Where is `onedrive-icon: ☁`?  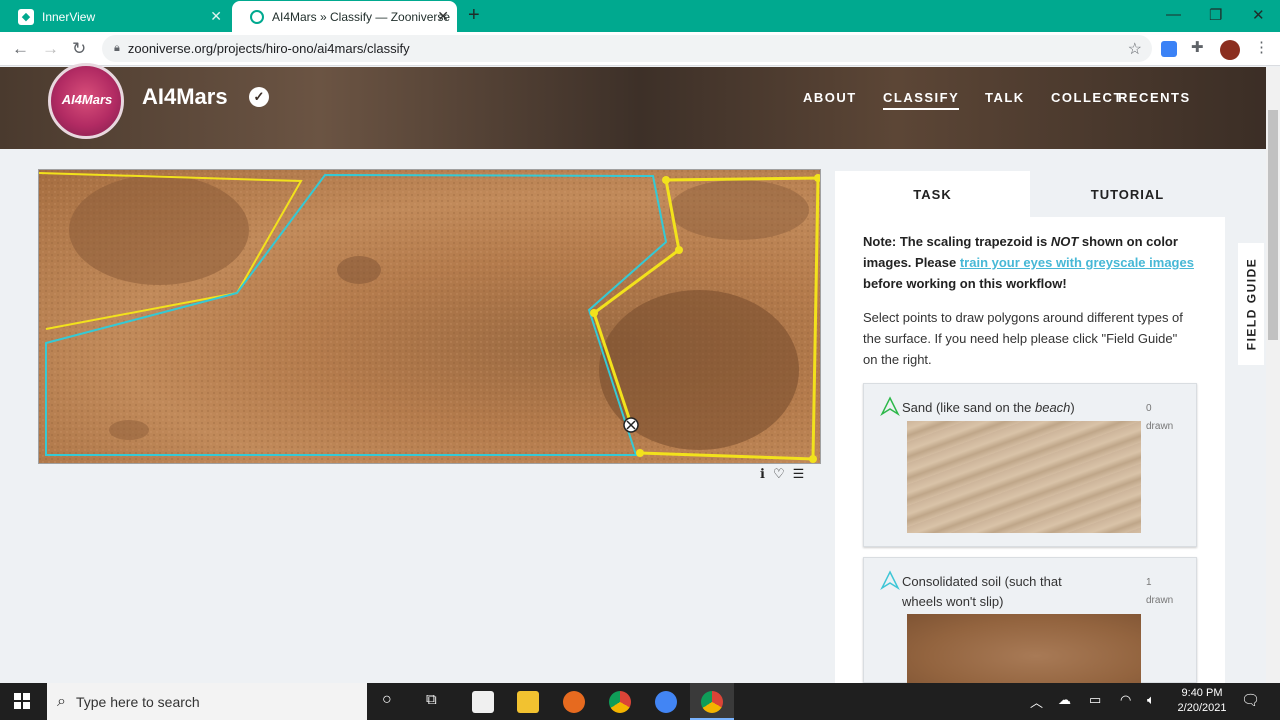
onedrive-icon: ☁ is located at coordinates (1064, 700).